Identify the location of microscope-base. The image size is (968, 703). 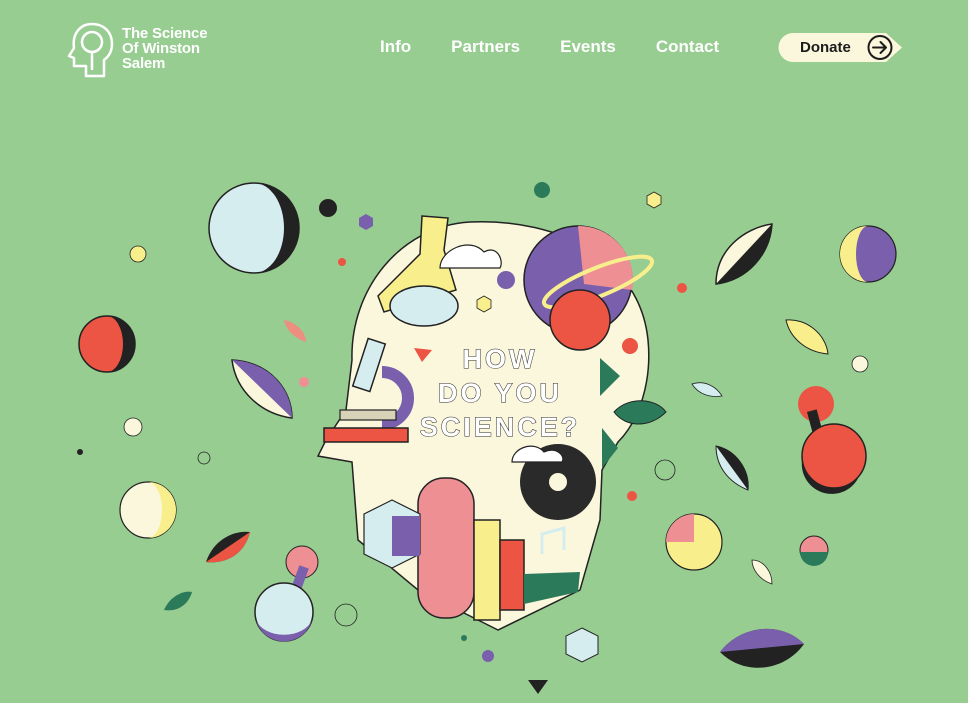
(366, 435).